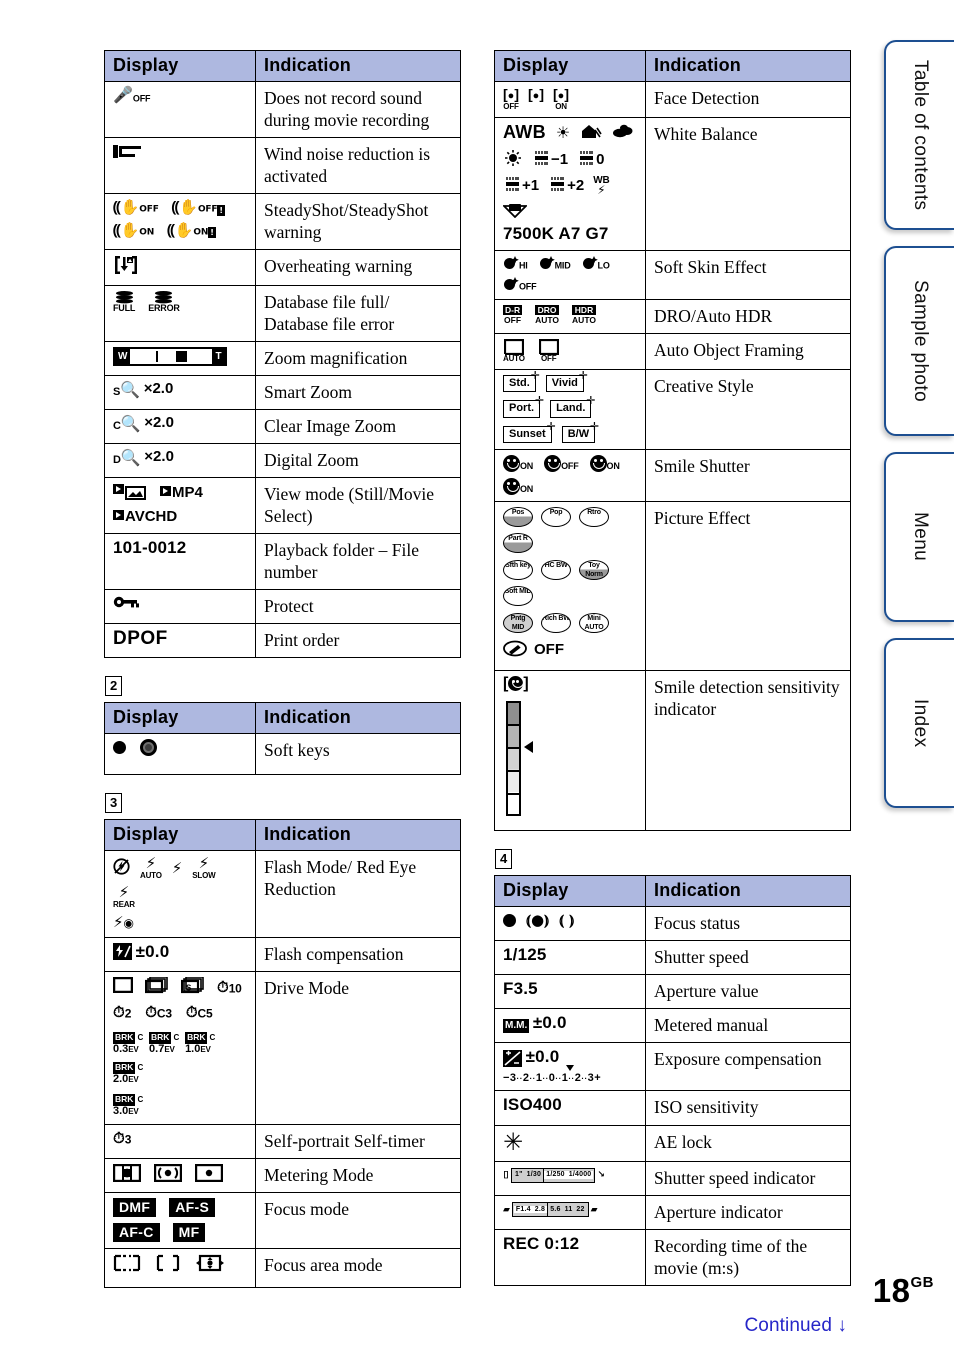  I want to click on focus-mode-mf-chip: MF, so click(189, 1232).